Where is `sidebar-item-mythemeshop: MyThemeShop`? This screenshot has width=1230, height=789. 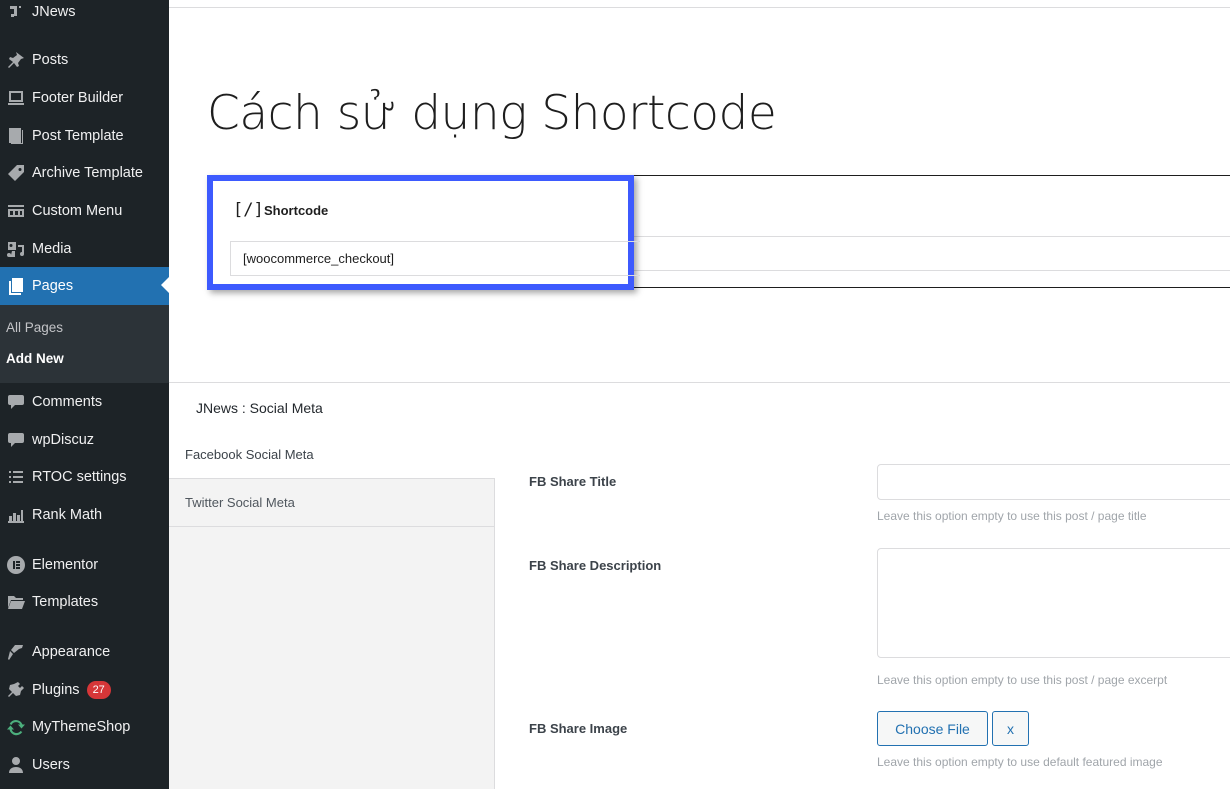 sidebar-item-mythemeshop: MyThemeShop is located at coordinates (84, 727).